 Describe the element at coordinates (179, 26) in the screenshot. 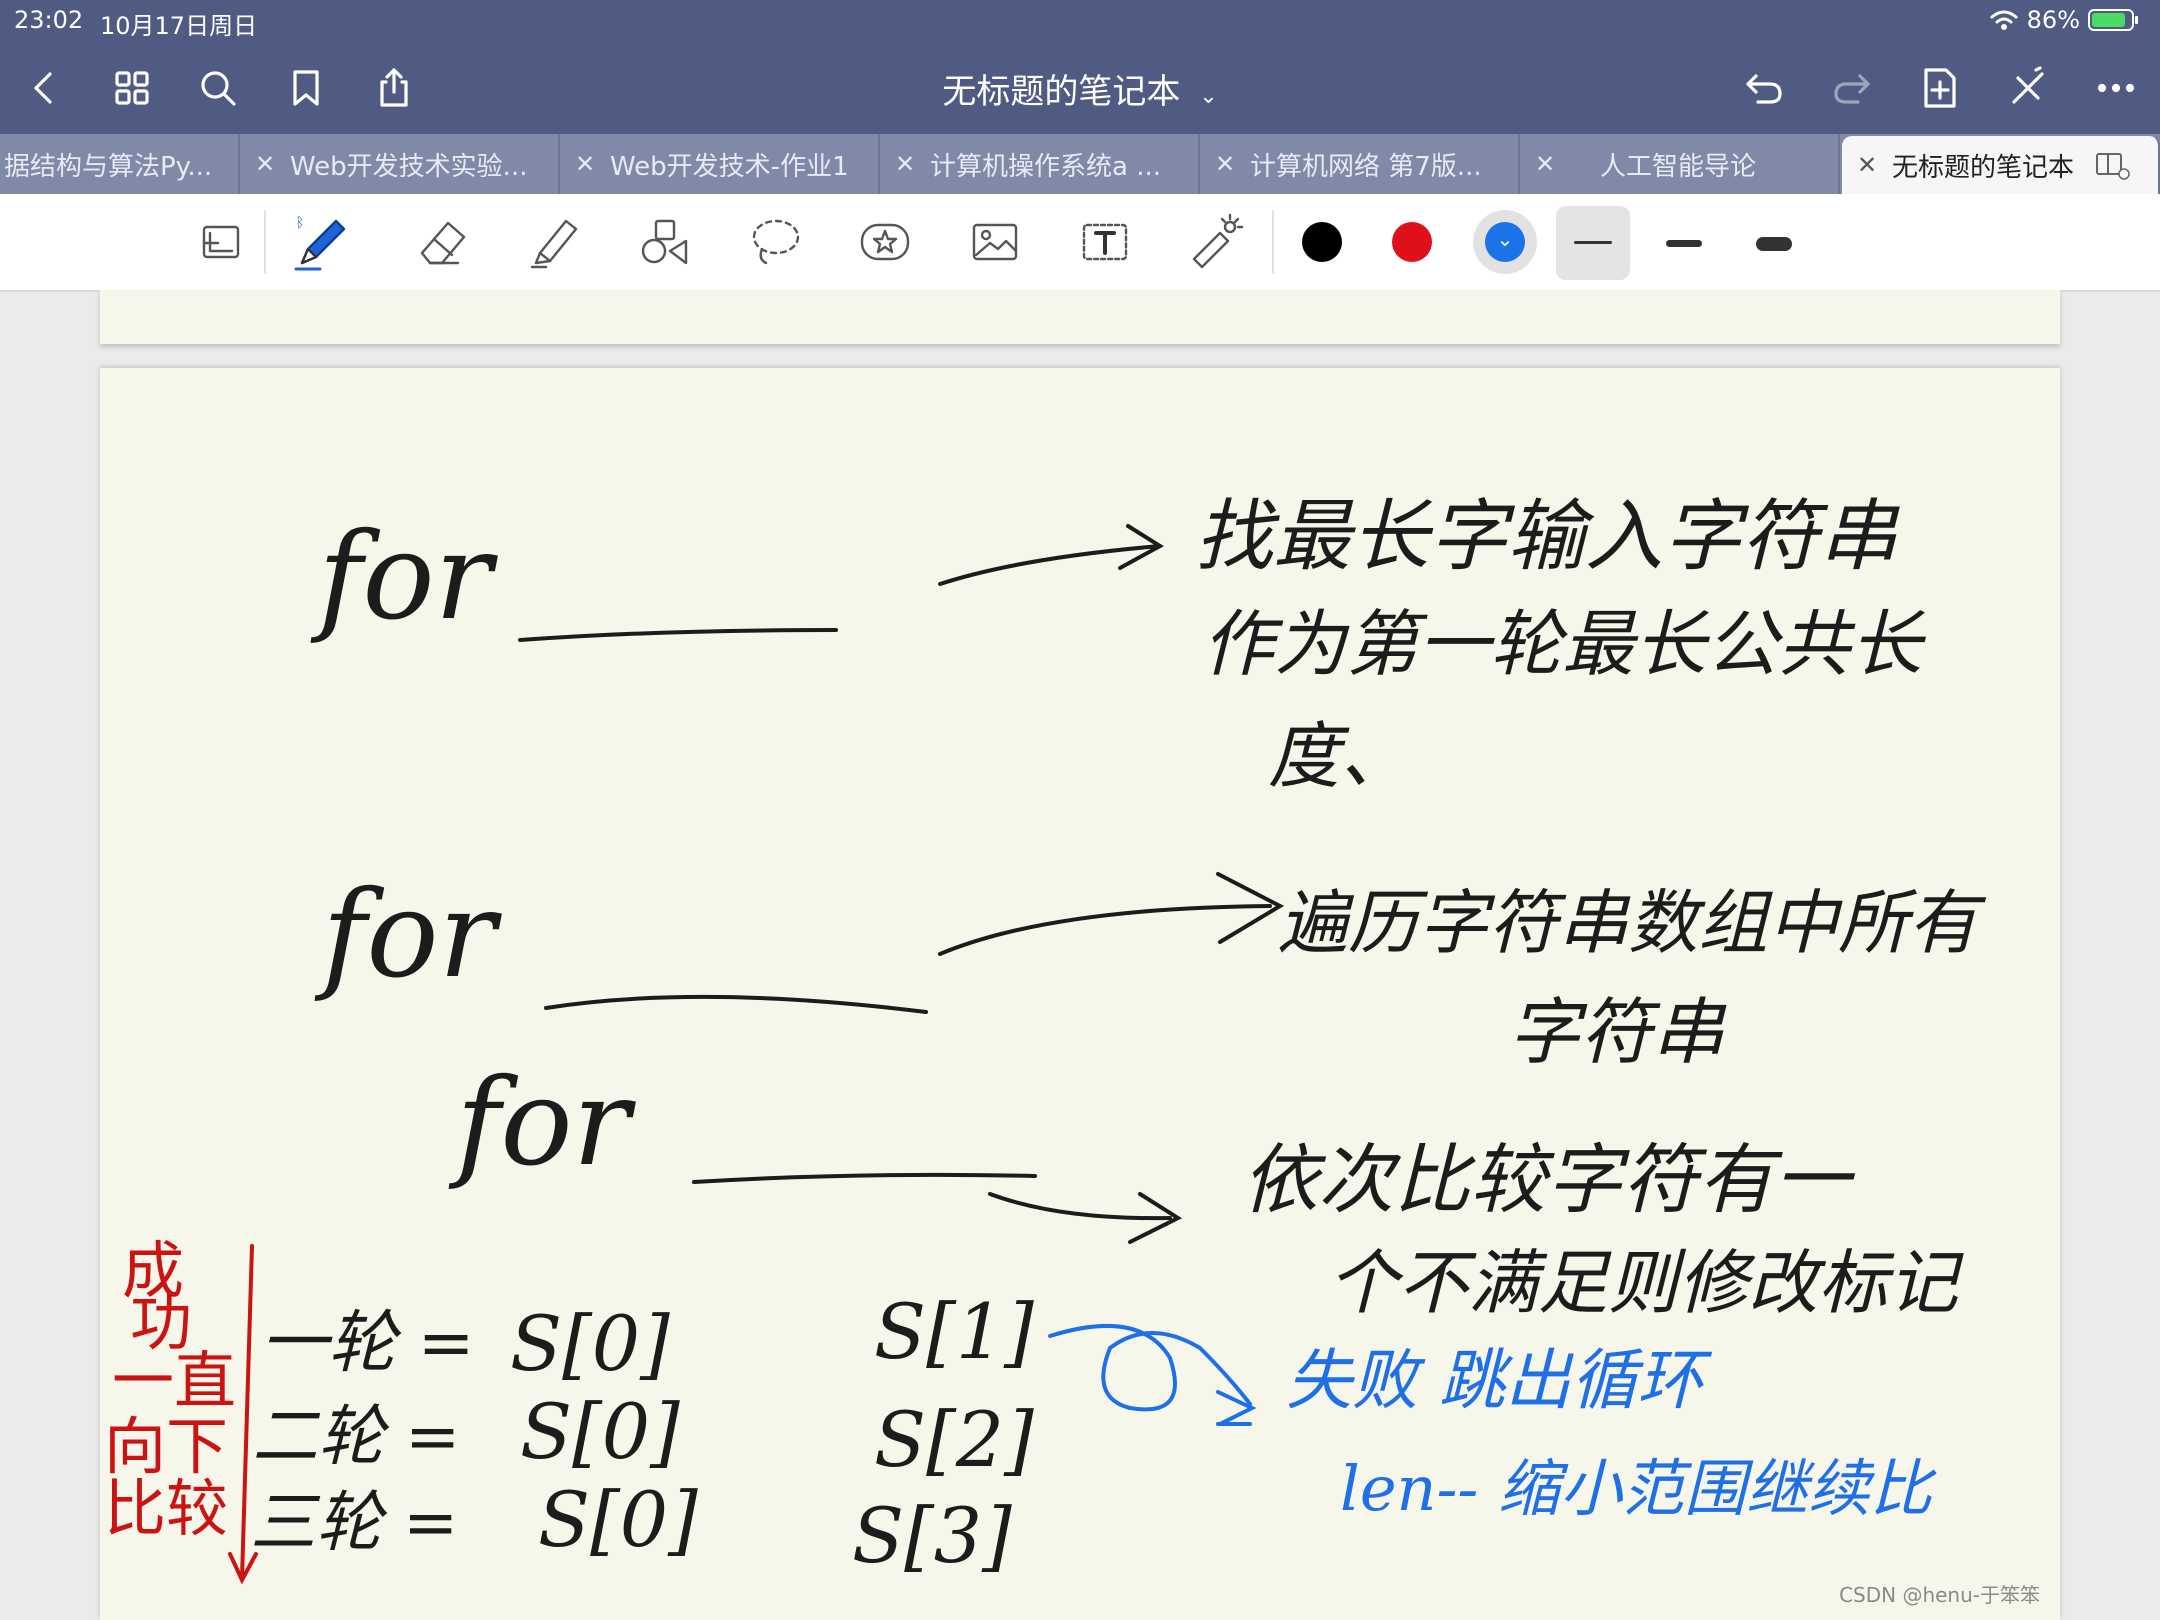

I see `status-date: 10月17日周日` at that location.